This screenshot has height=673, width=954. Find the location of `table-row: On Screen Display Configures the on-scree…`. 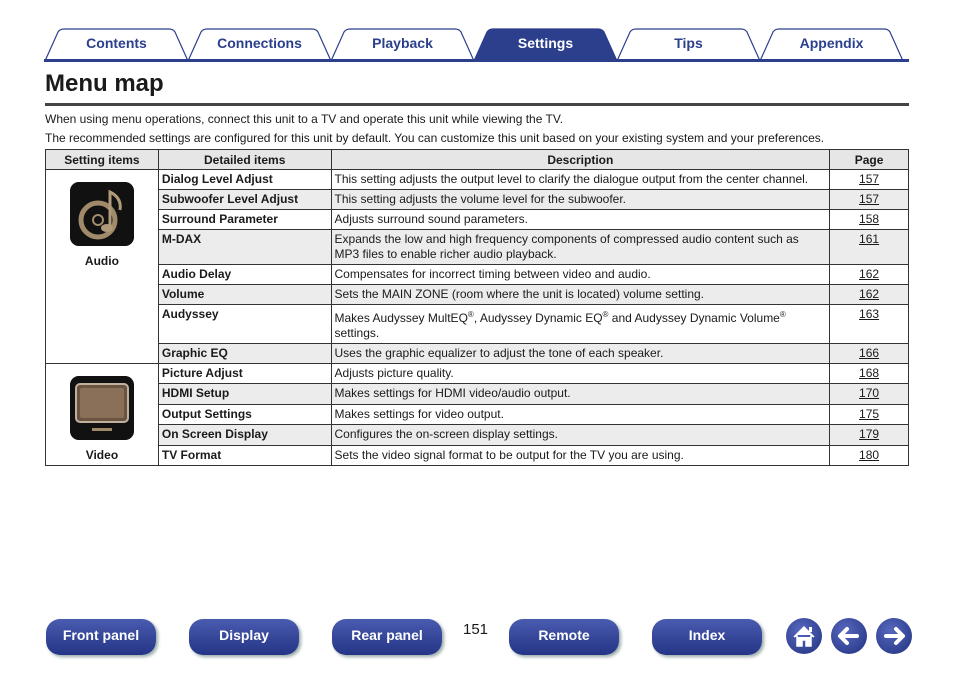

table-row: On Screen Display Configures the on-scree… is located at coordinates (477, 435).